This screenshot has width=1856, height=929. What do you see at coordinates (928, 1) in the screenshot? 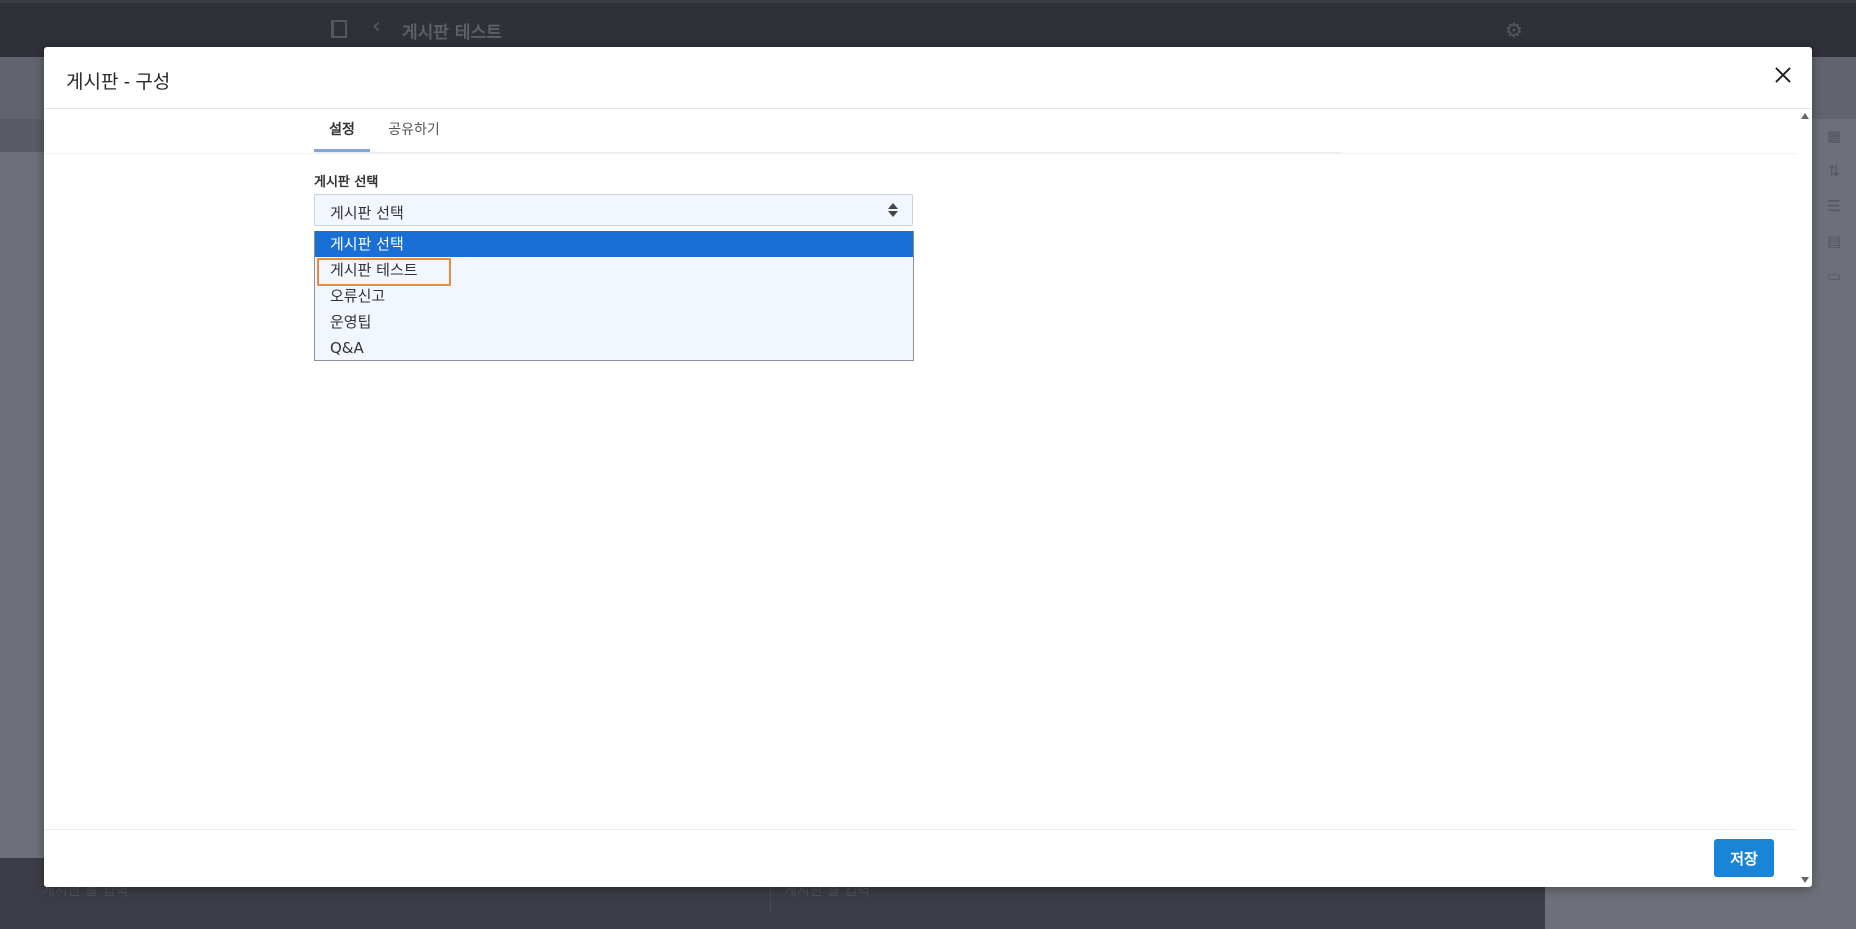
I see `topbar-edge` at bounding box center [928, 1].